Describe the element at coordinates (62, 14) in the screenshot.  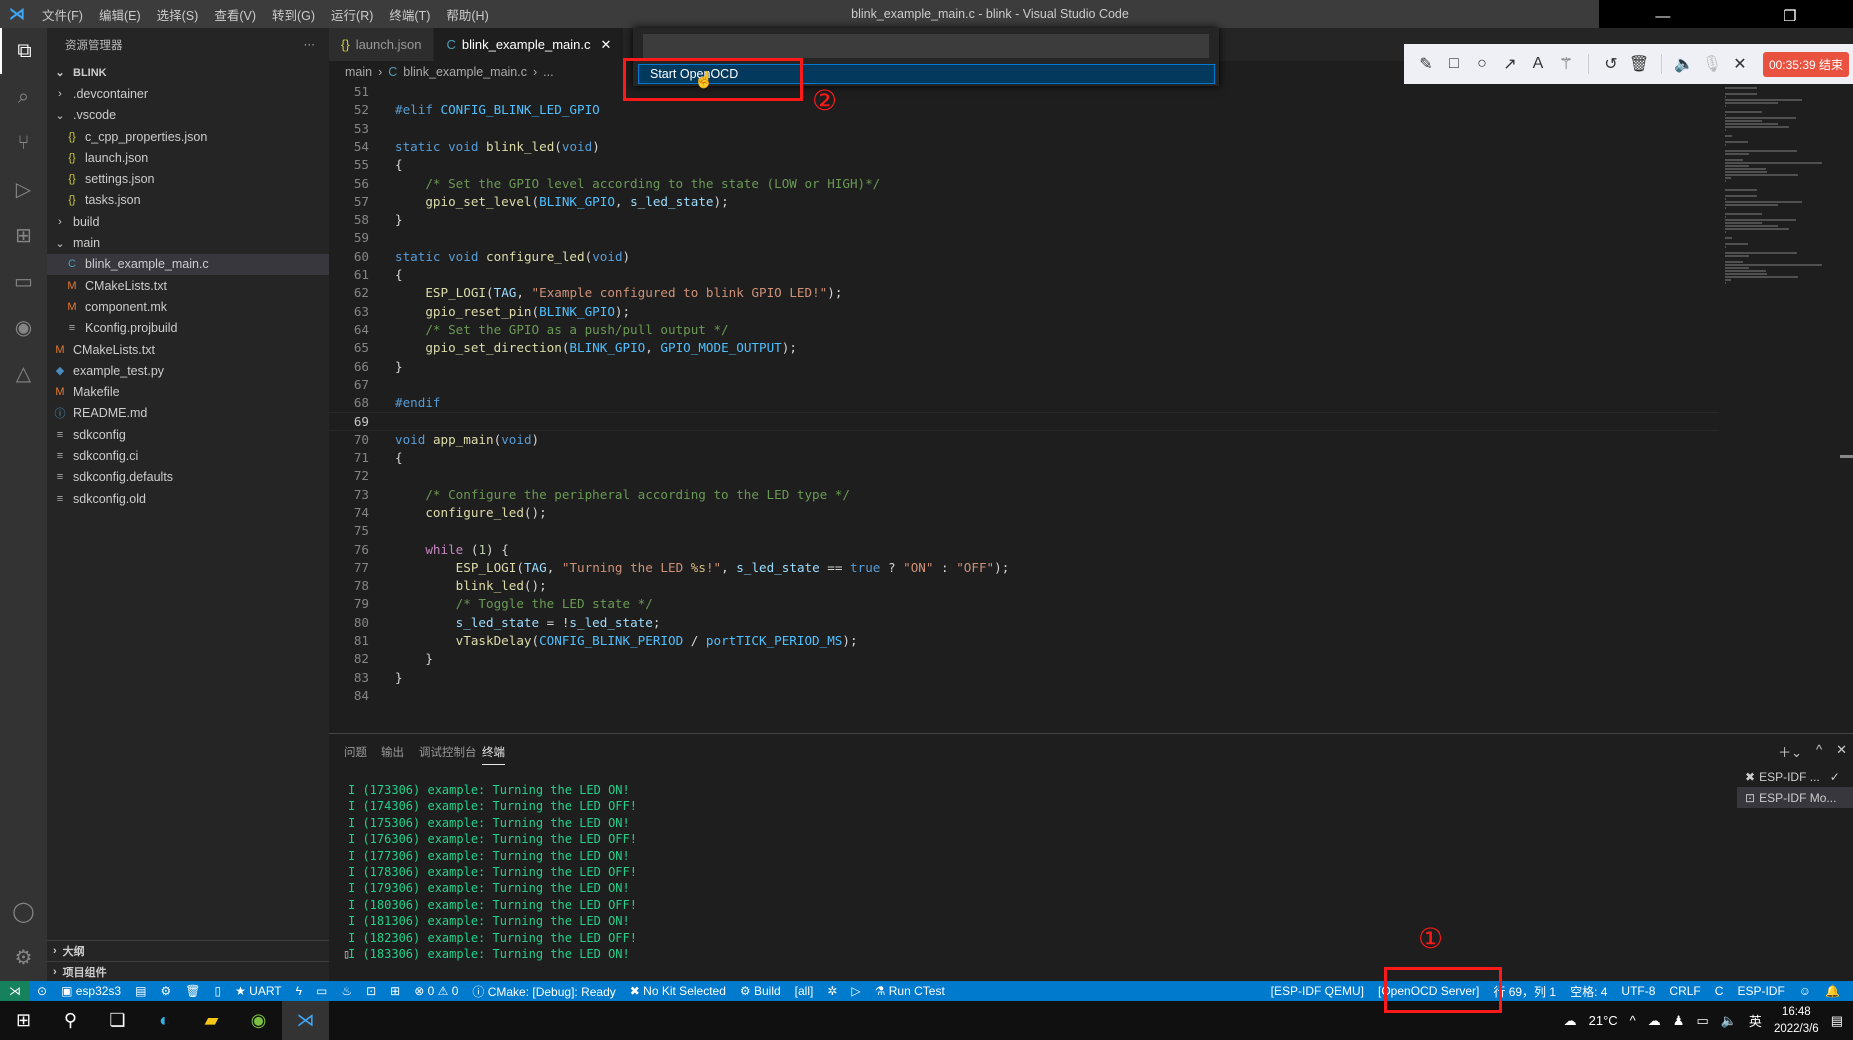
I see `menu-item: 文件(F)` at that location.